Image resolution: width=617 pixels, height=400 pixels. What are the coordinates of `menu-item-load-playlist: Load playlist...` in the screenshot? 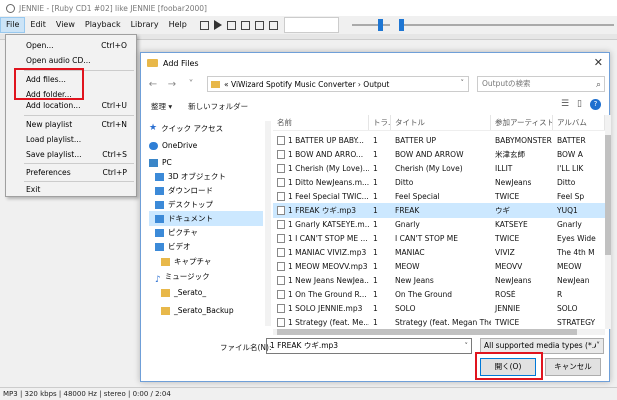 It's located at (71, 139).